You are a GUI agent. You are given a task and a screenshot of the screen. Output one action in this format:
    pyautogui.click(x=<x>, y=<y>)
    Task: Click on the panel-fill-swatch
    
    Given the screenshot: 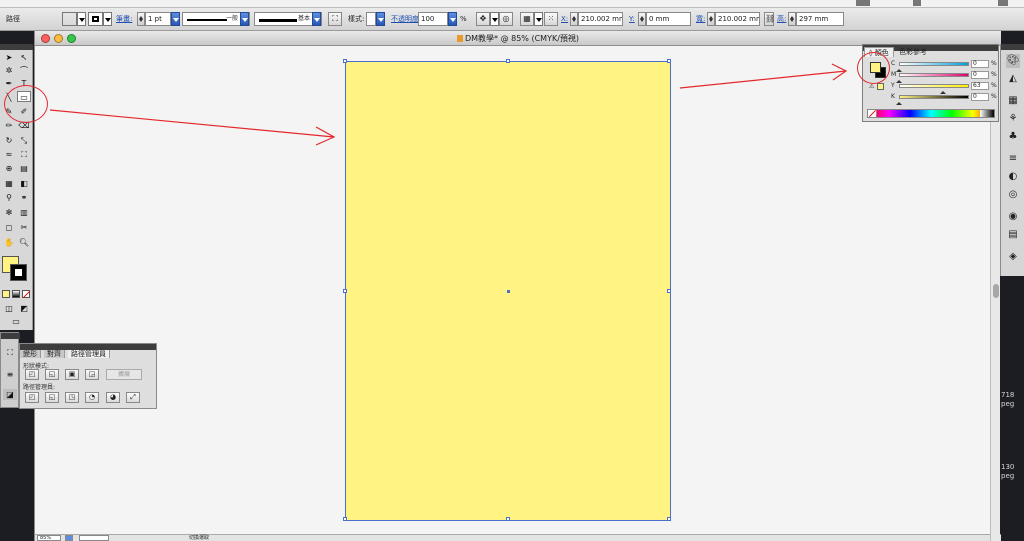 What is the action you would take?
    pyautogui.click(x=875, y=67)
    